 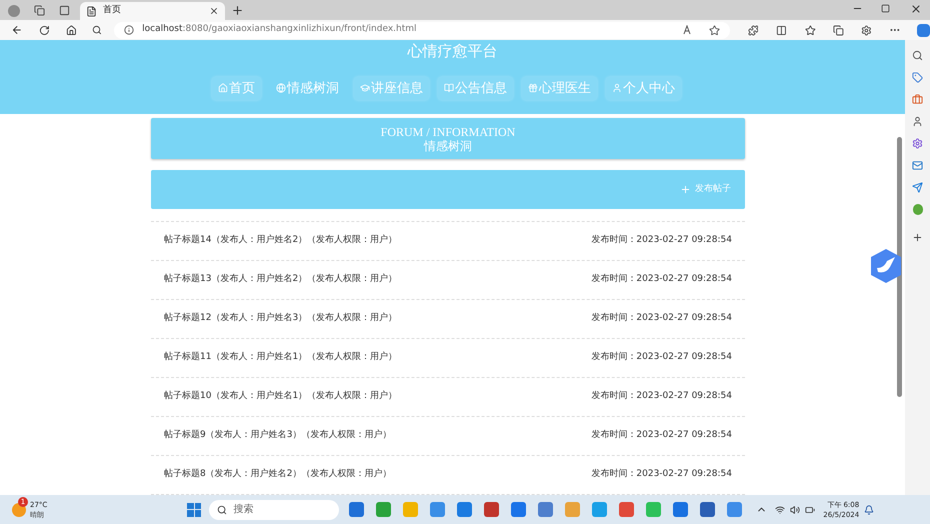 I want to click on site-title: 心情疗愈平台, so click(x=453, y=51).